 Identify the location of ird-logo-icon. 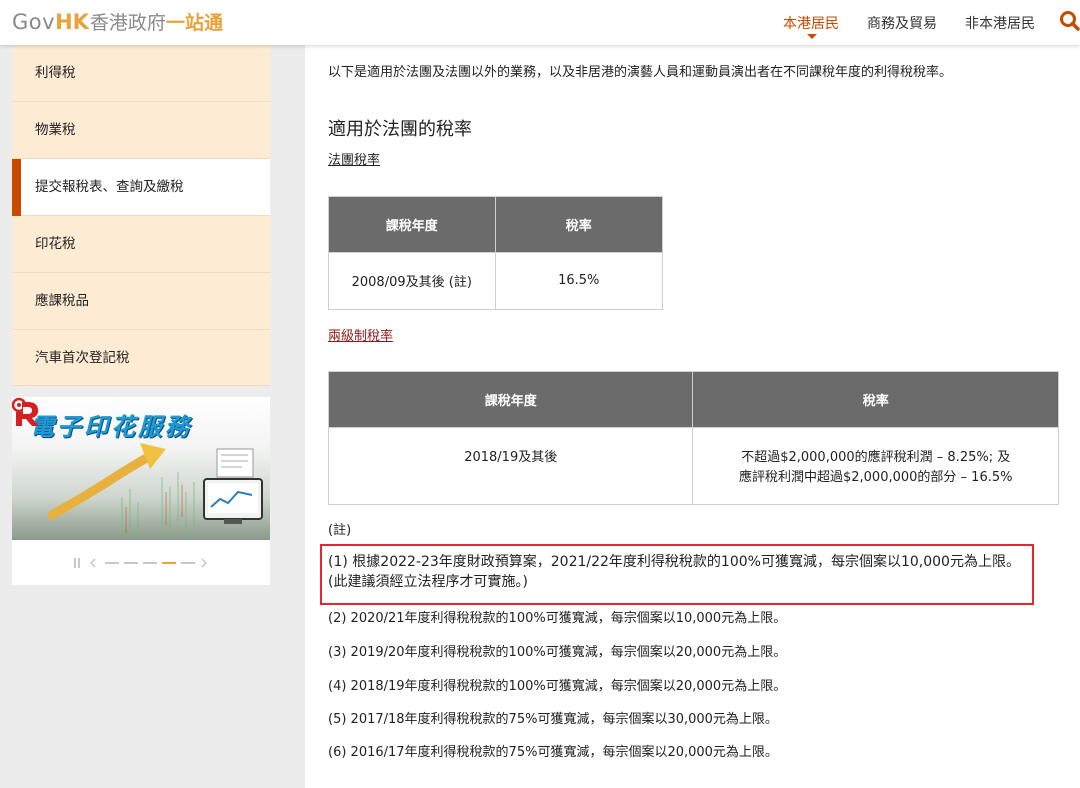
(25, 411).